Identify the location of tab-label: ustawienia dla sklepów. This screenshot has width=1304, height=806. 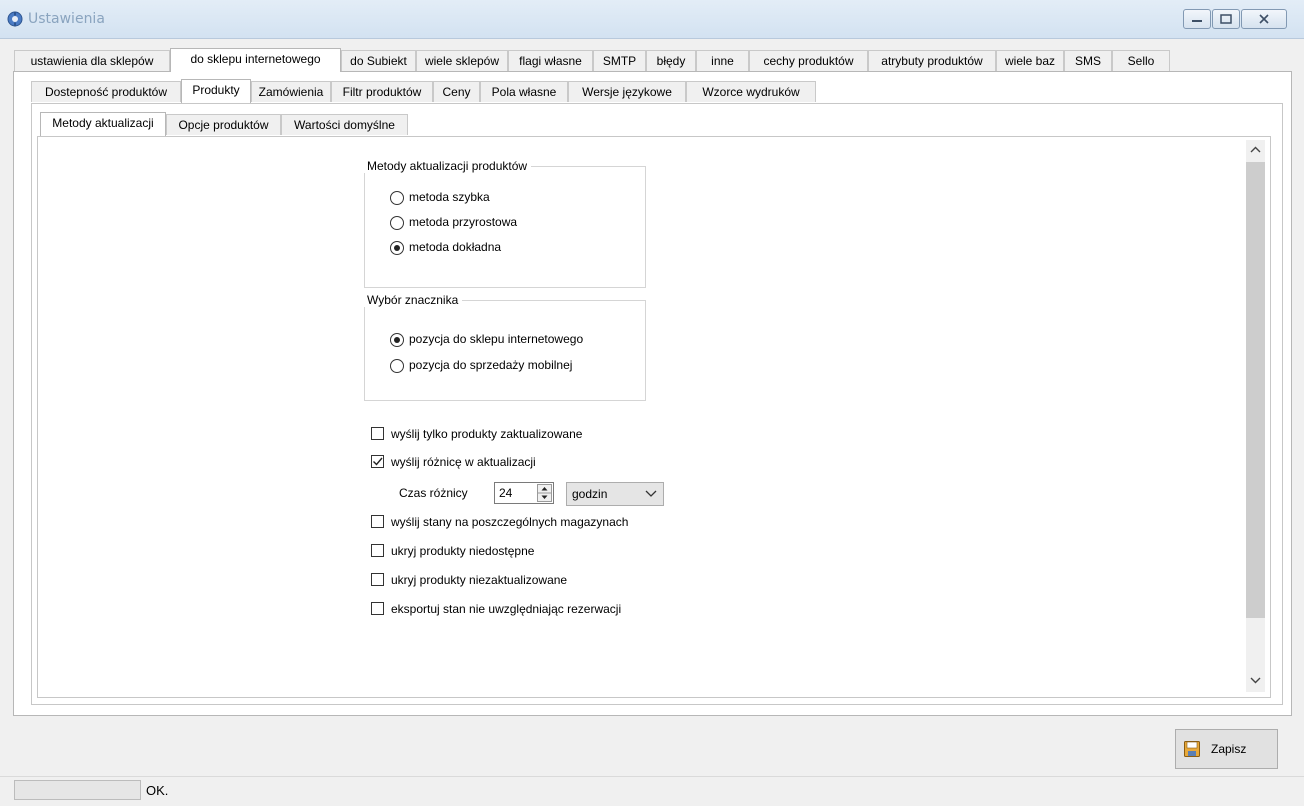
(92, 61).